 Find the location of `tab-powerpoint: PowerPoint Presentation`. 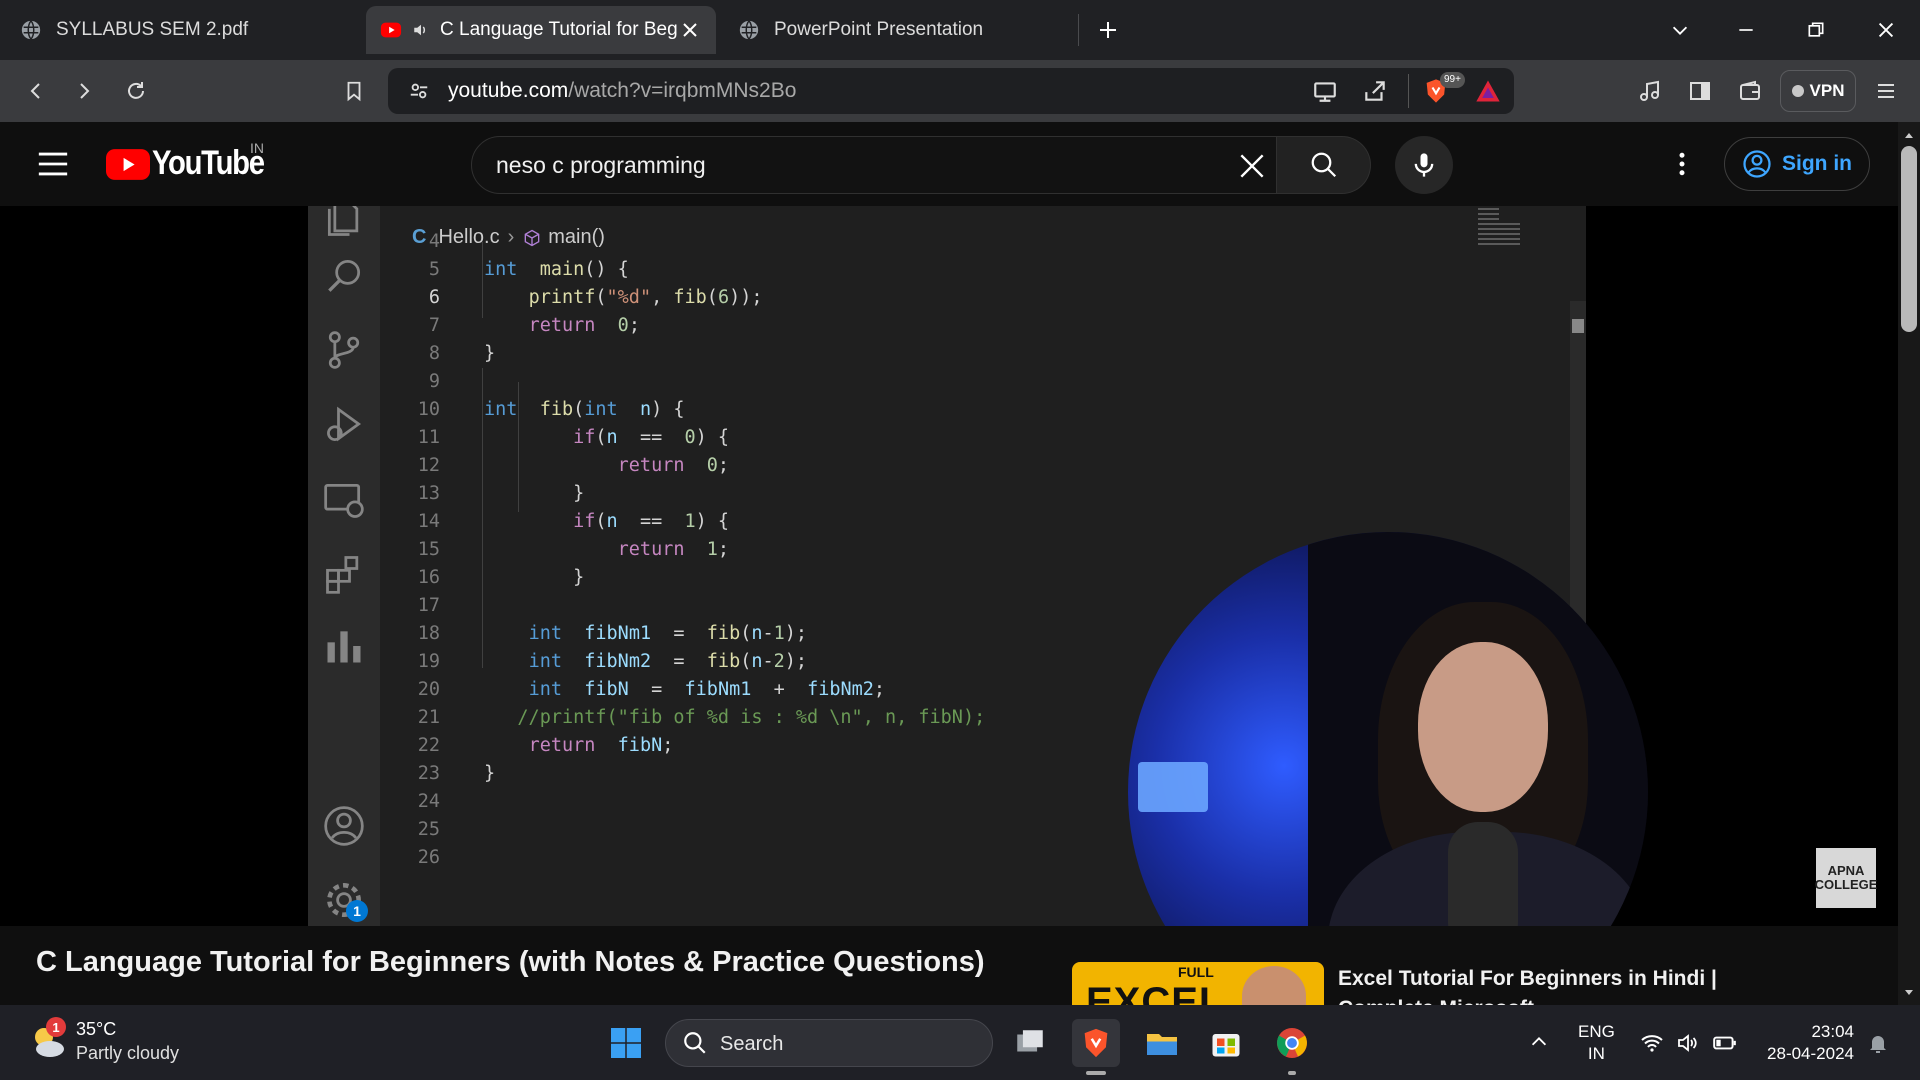

tab-powerpoint: PowerPoint Presentation is located at coordinates (903, 30).